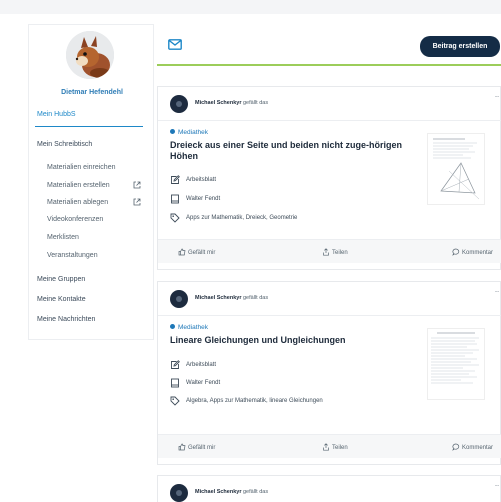  Describe the element at coordinates (66, 319) in the screenshot. I see `nav-item-meine-nachrichten: Meine Nachrichten` at that location.